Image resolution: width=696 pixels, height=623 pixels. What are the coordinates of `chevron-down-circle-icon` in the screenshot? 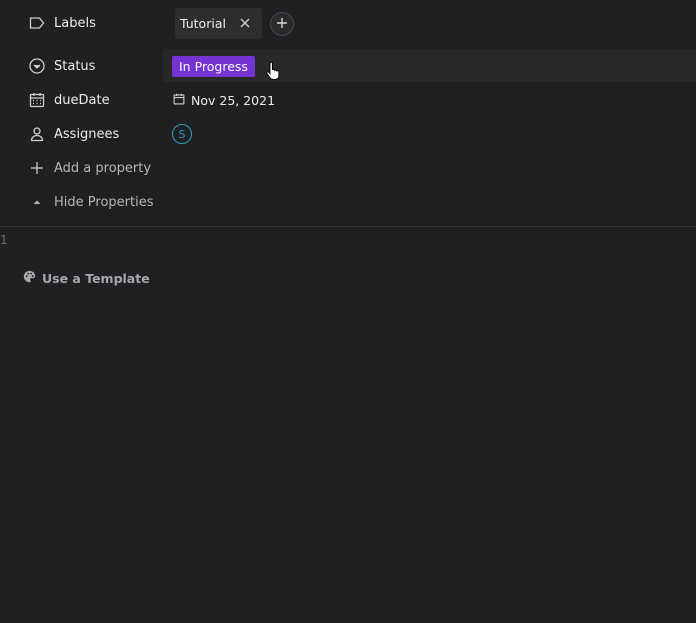 It's located at (37, 66).